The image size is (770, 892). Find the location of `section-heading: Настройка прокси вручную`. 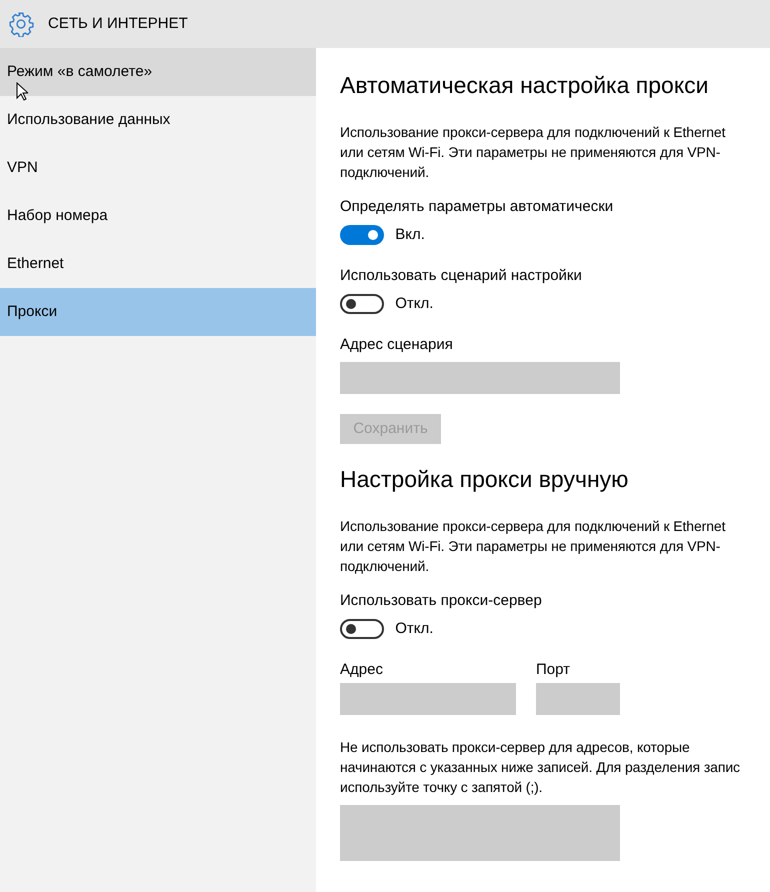

section-heading: Настройка прокси вручную is located at coordinates (485, 480).